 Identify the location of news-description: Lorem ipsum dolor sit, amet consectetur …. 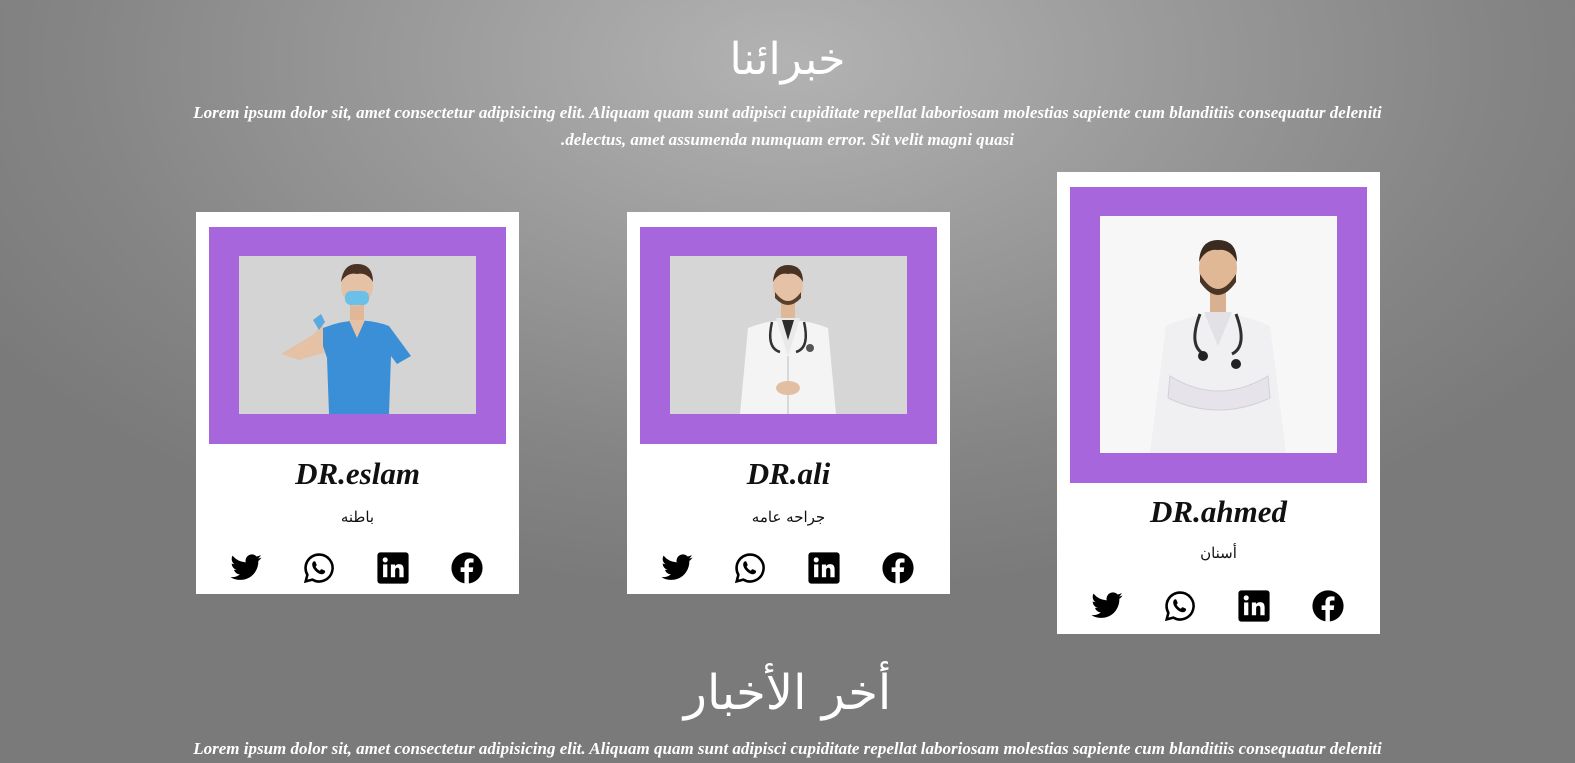
(787, 748).